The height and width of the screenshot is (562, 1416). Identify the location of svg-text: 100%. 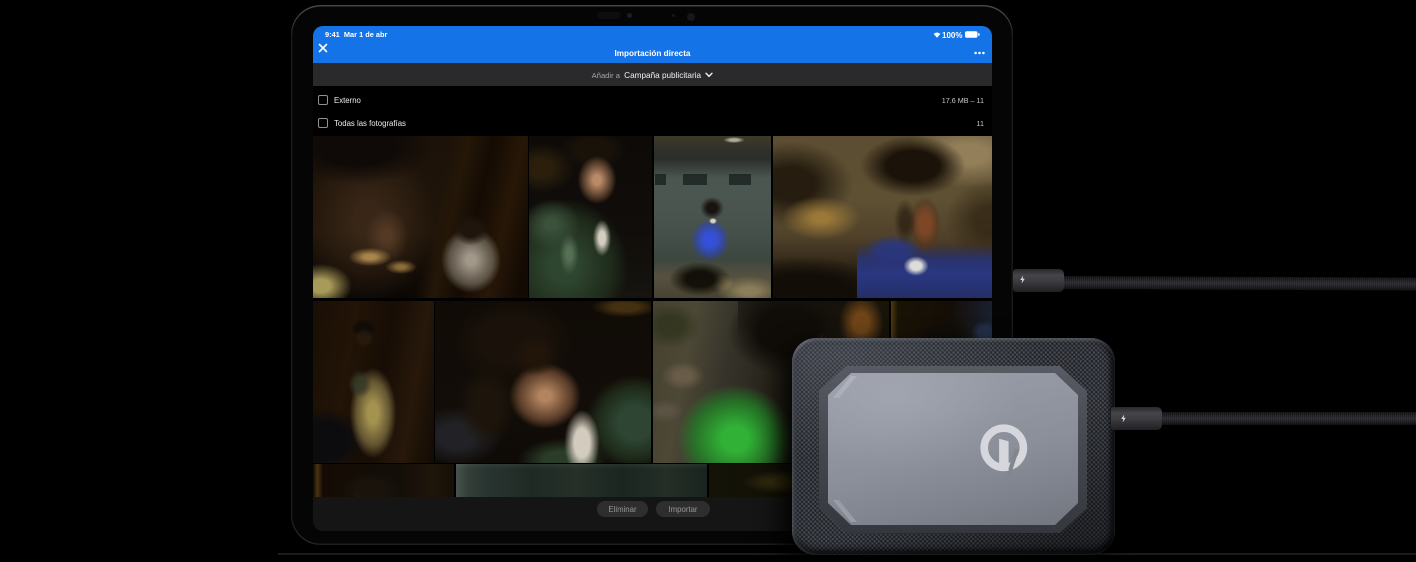
(952, 35).